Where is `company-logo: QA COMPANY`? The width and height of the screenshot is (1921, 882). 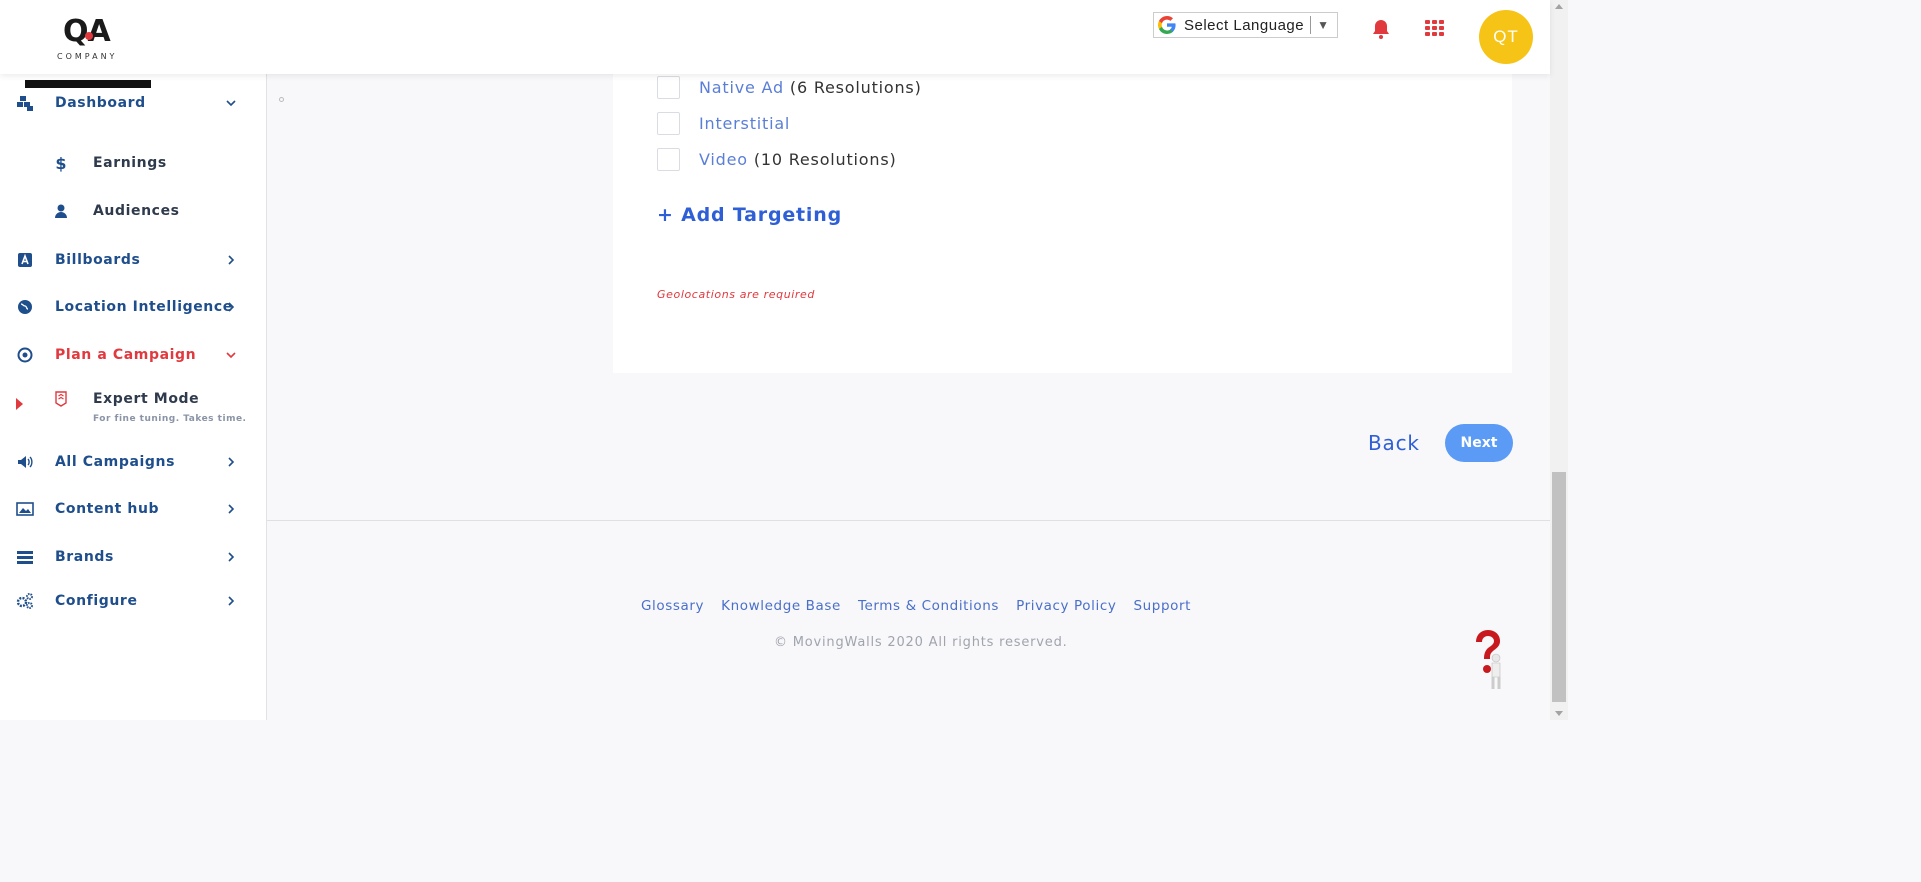 company-logo: QA COMPANY is located at coordinates (88, 49).